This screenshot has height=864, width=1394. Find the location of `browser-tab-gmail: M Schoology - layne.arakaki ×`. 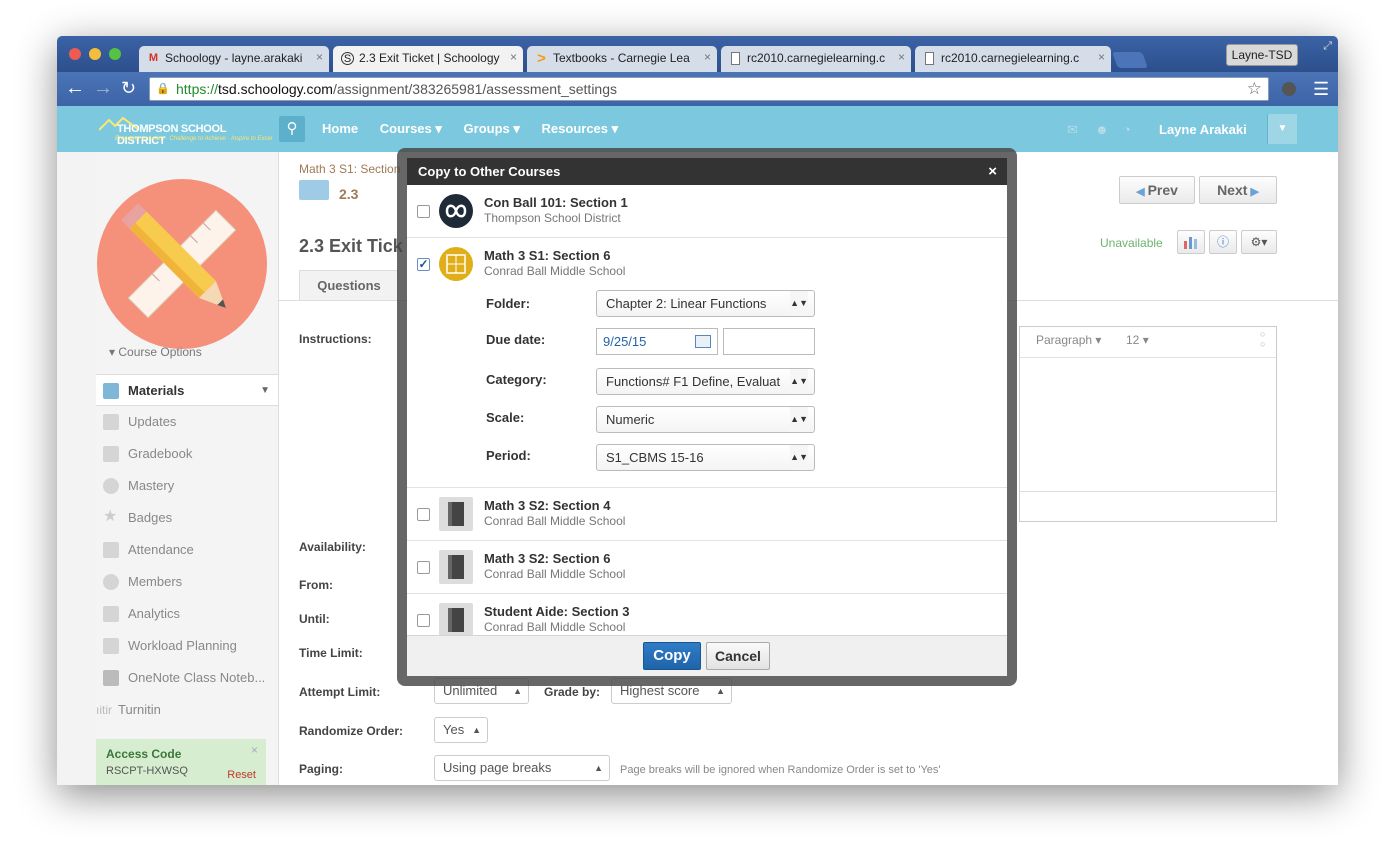

browser-tab-gmail: M Schoology - layne.arakaki × is located at coordinates (234, 59).